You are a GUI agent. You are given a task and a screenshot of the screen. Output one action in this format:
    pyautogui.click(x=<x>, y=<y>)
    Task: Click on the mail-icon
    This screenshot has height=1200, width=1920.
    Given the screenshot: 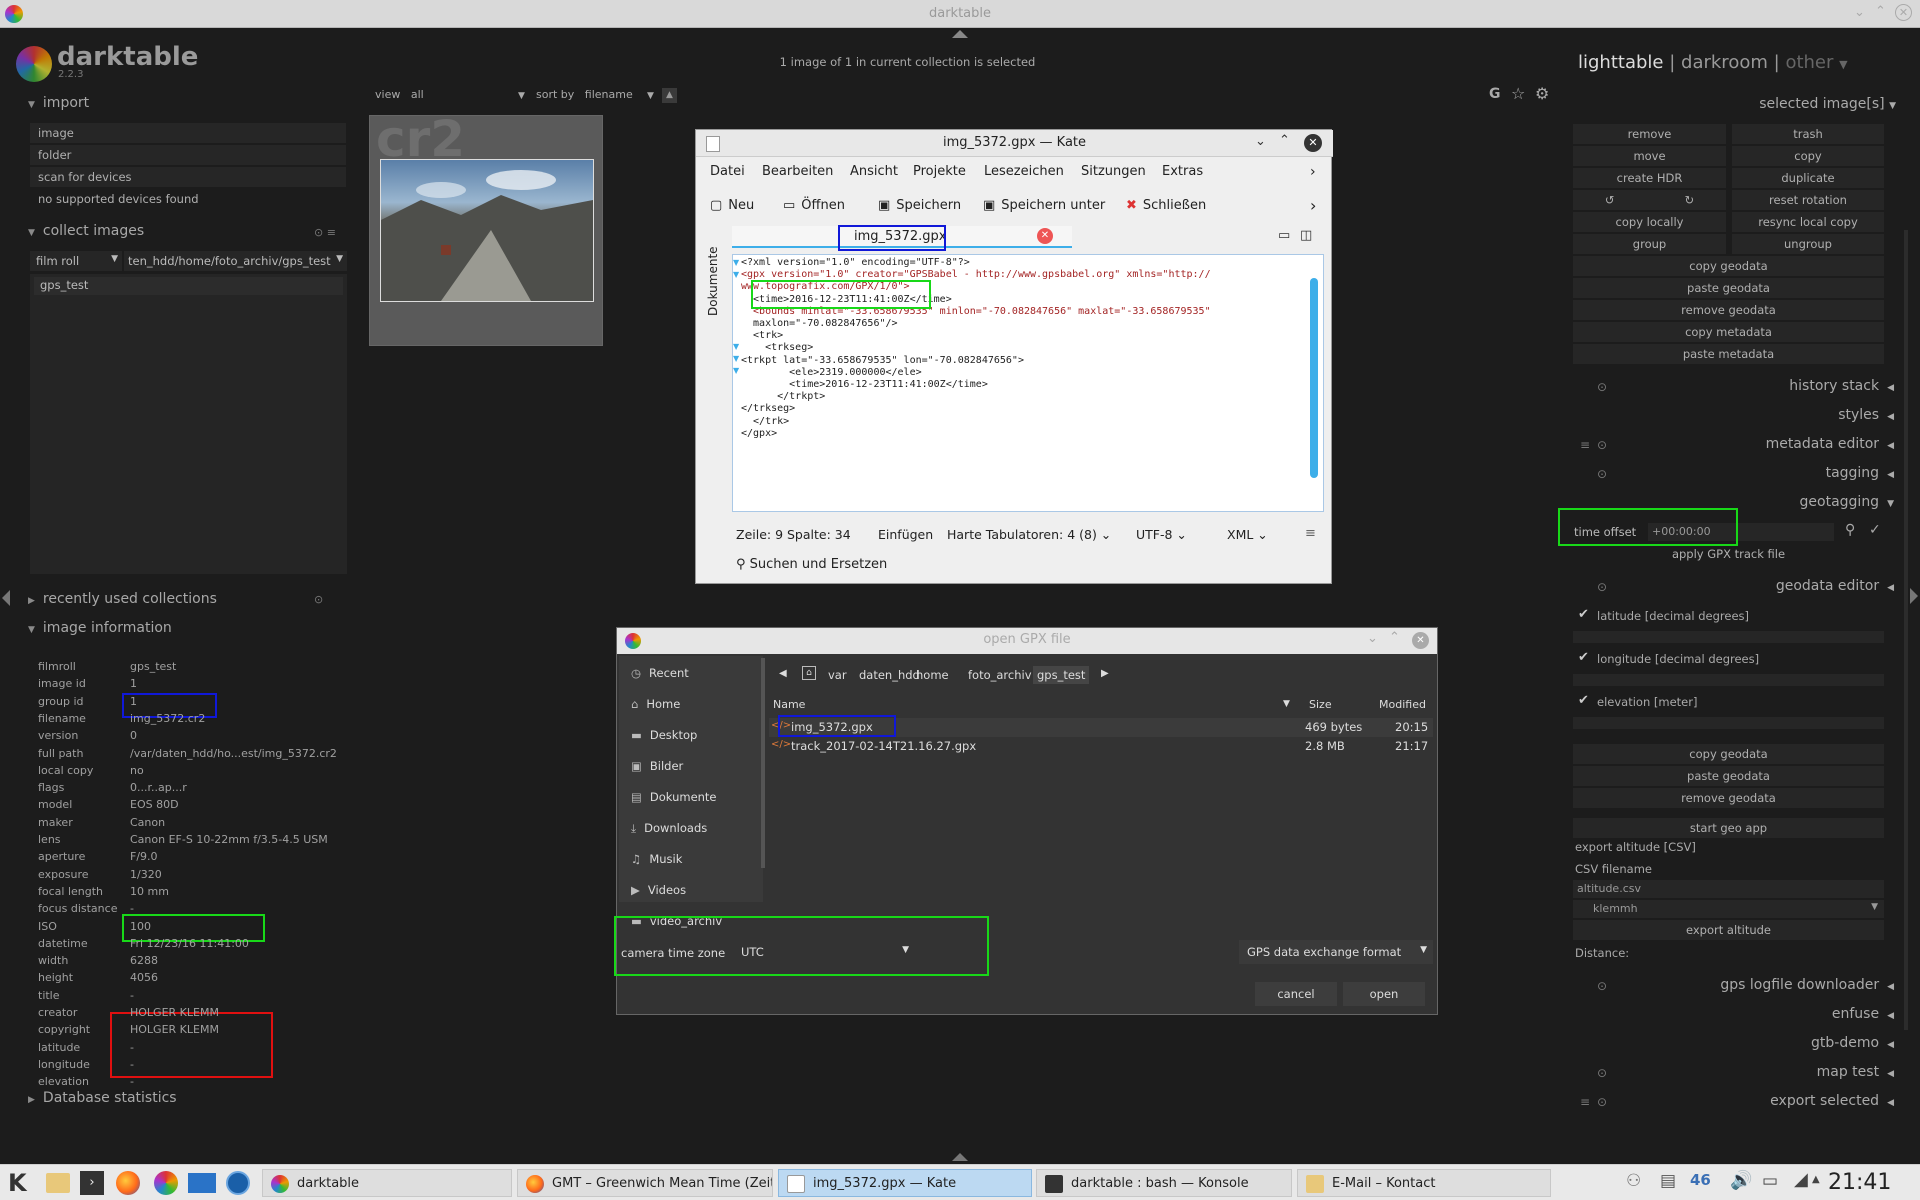 What is the action you would take?
    pyautogui.click(x=202, y=1183)
    